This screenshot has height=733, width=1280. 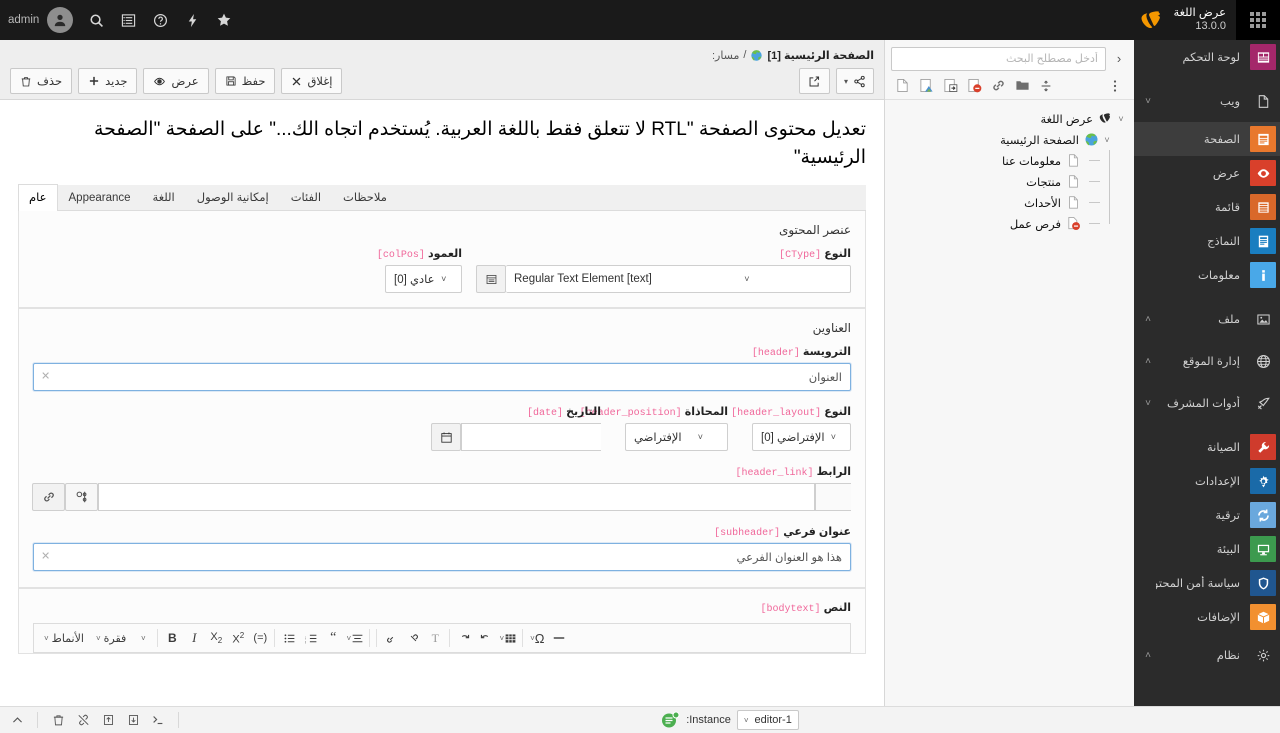 I want to click on font-size-dropdown: ˅, so click(x=143, y=638).